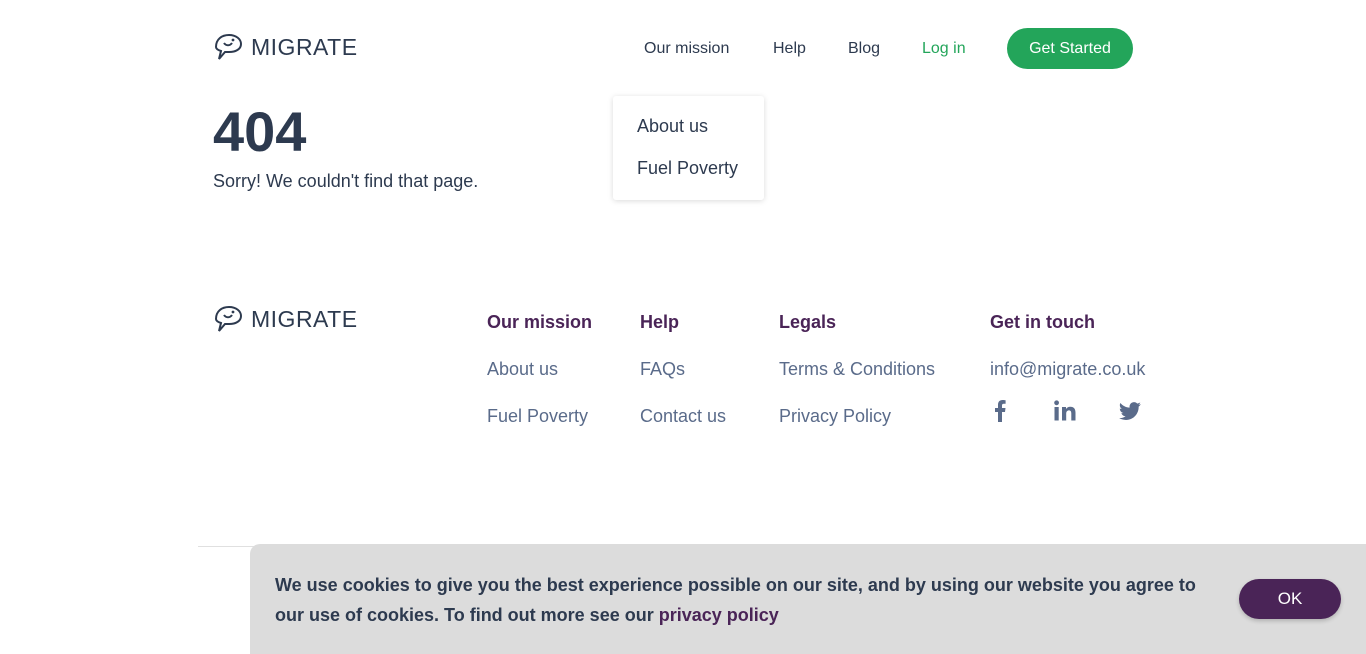 This screenshot has height=654, width=1366. I want to click on cookie-ok-button: OK, so click(1290, 599).